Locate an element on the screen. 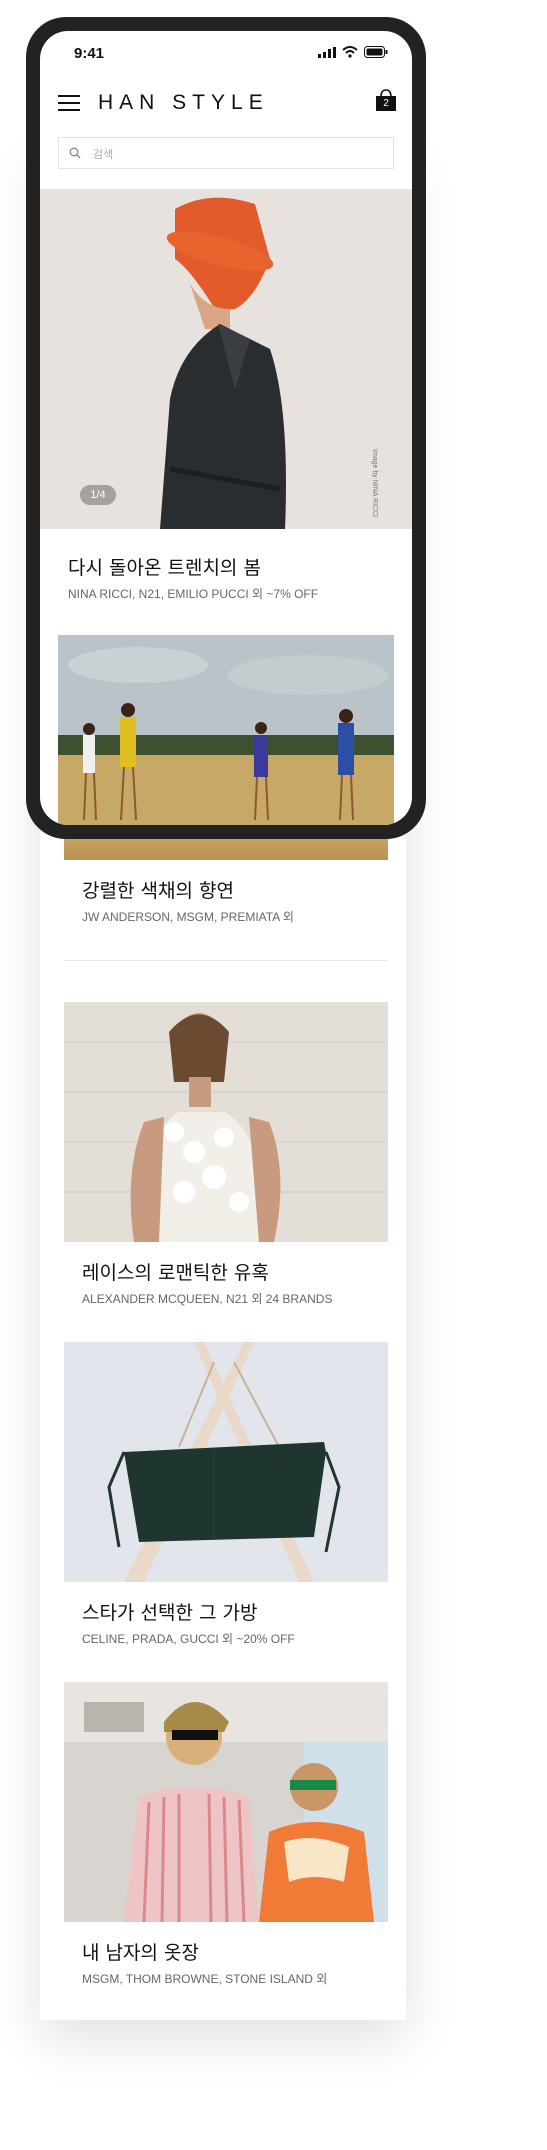 The image size is (547, 2150). bag-illustration is located at coordinates (226, 1462).